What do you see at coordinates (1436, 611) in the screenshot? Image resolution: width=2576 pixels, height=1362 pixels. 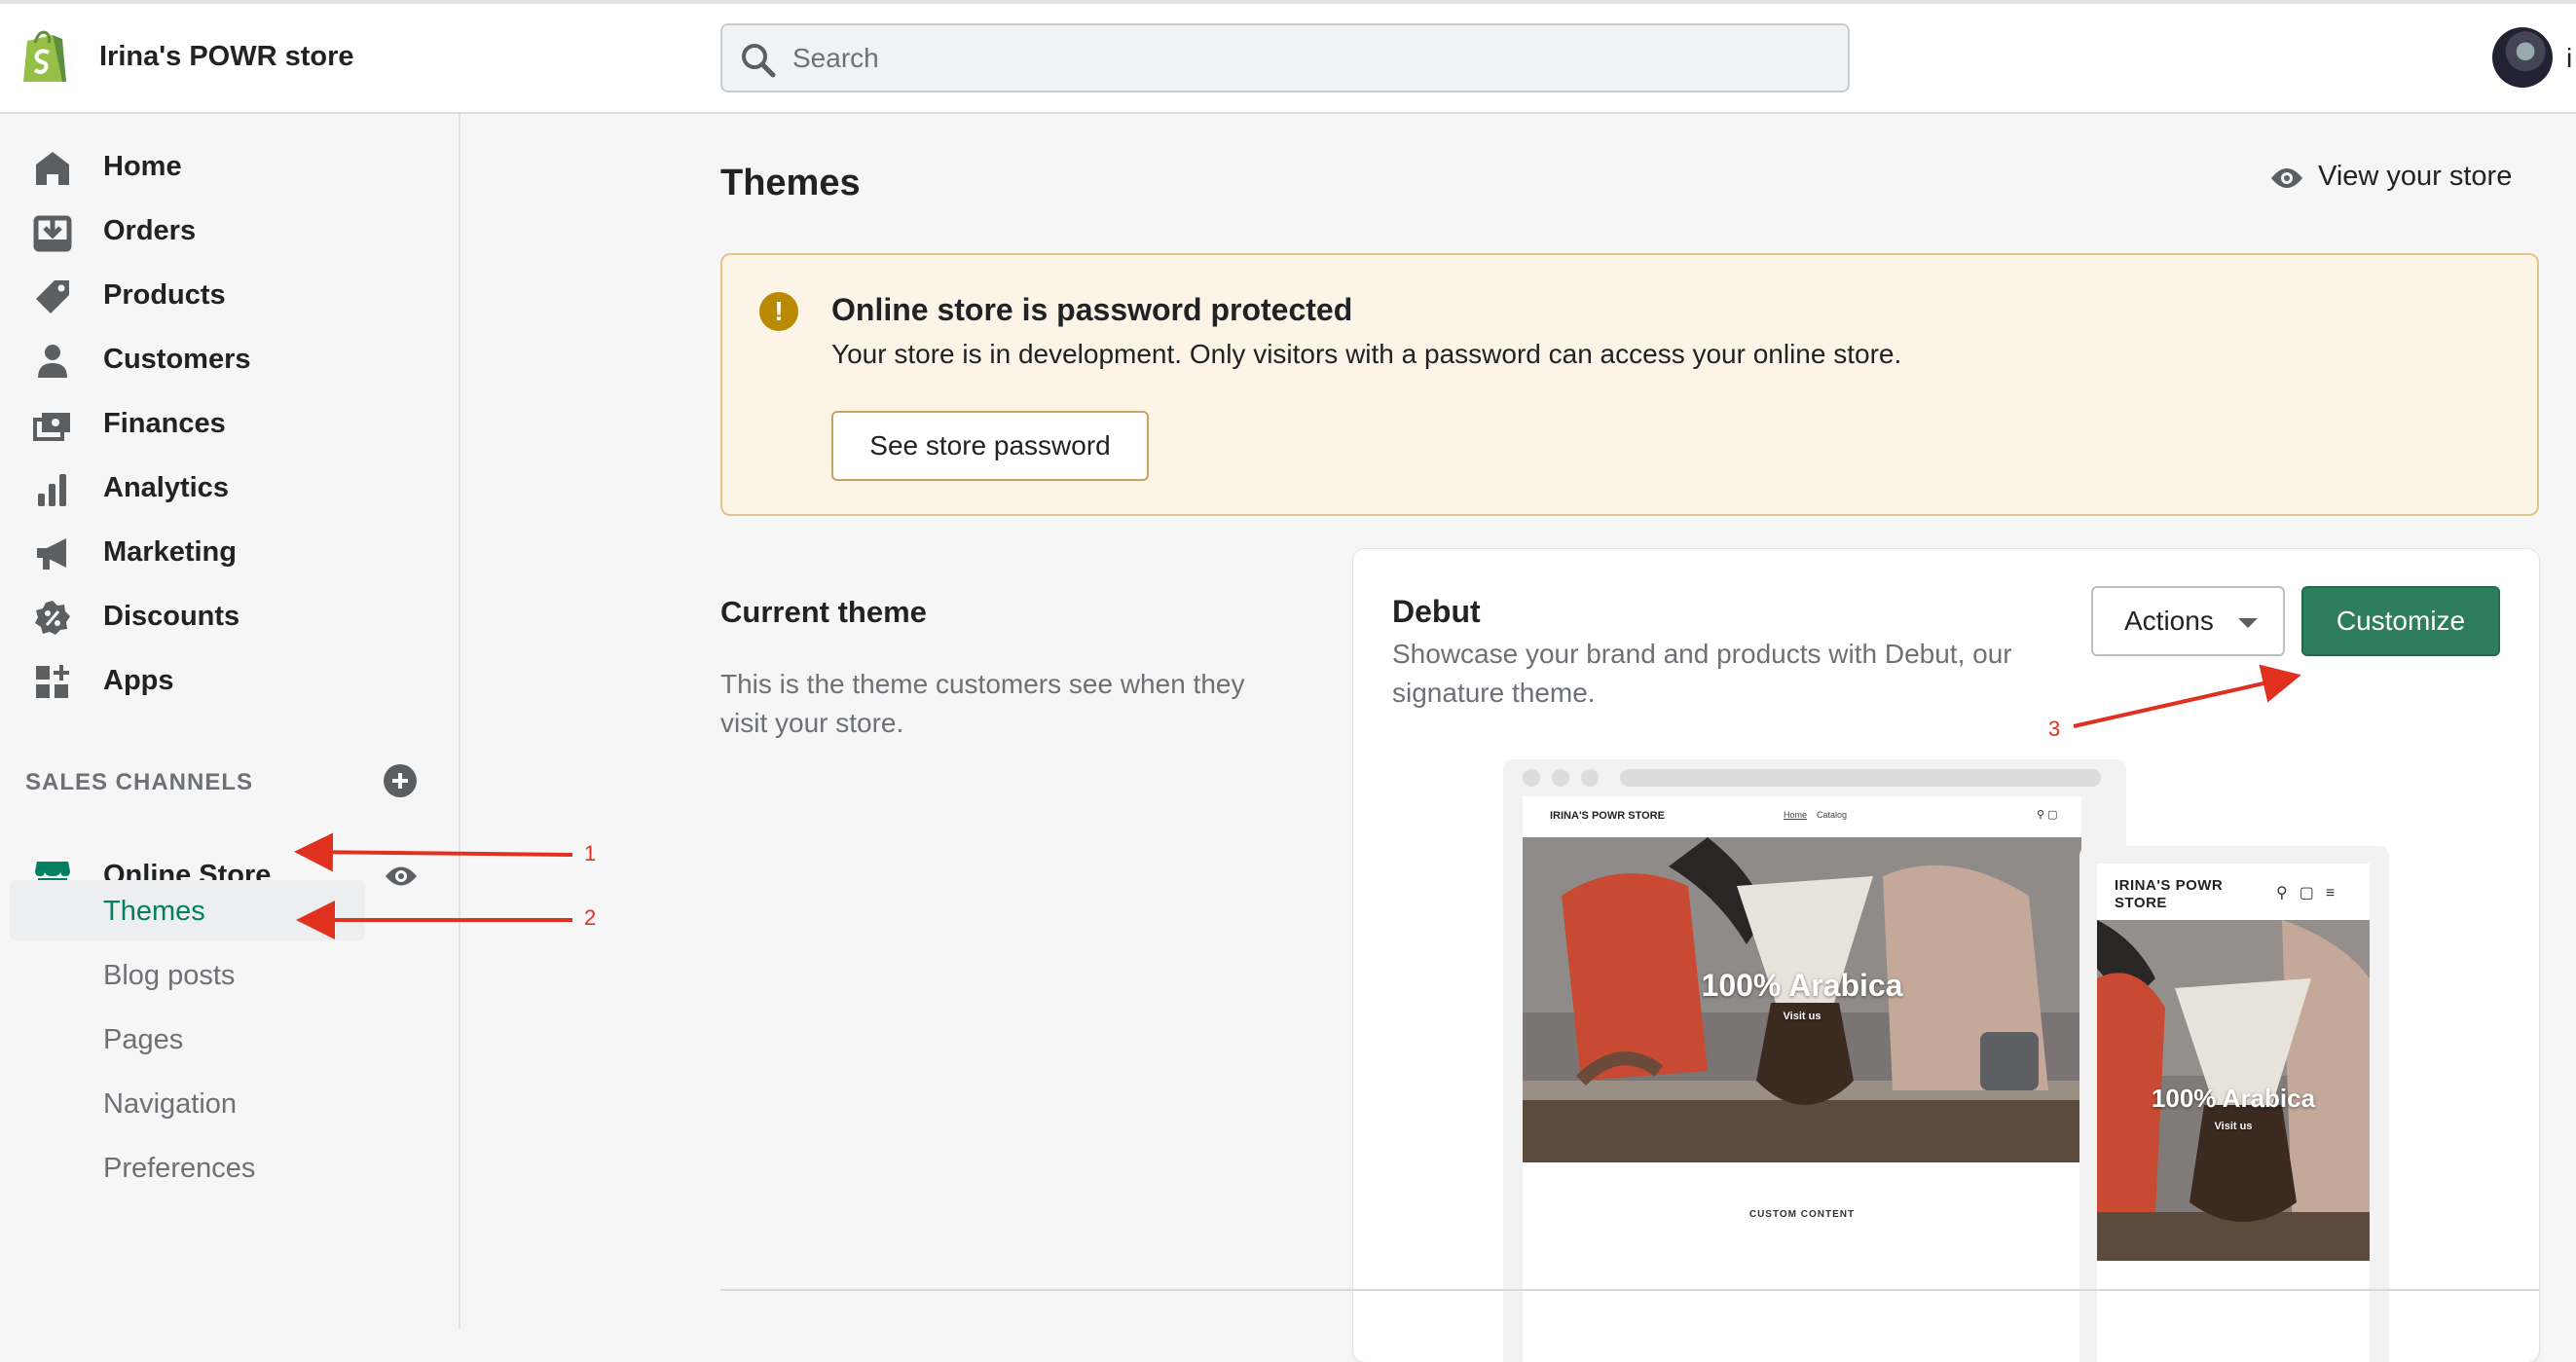 I see `theme-name: Debut` at bounding box center [1436, 611].